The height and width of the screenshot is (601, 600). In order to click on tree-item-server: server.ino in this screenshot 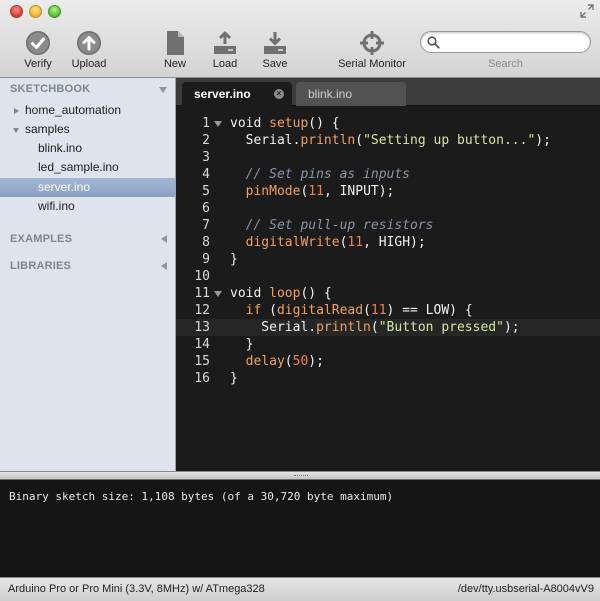, I will do `click(87, 187)`.